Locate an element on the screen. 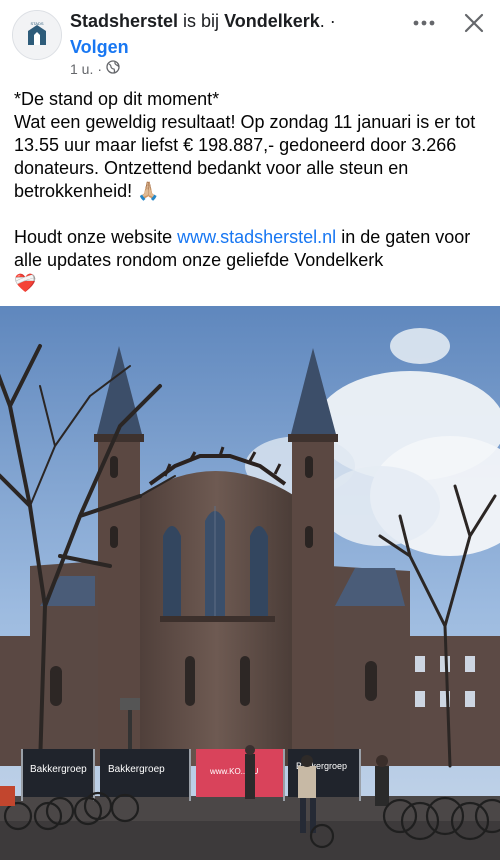  banner-label-1: Bakkergroep is located at coordinates (58, 769).